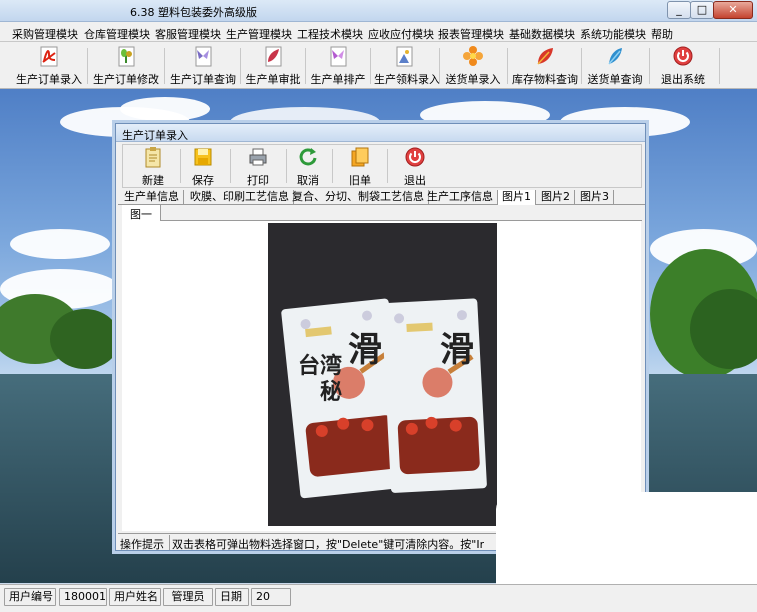 The height and width of the screenshot is (612, 757). Describe the element at coordinates (595, 197) in the screenshot. I see `tab-picture-3: 图片3` at that location.